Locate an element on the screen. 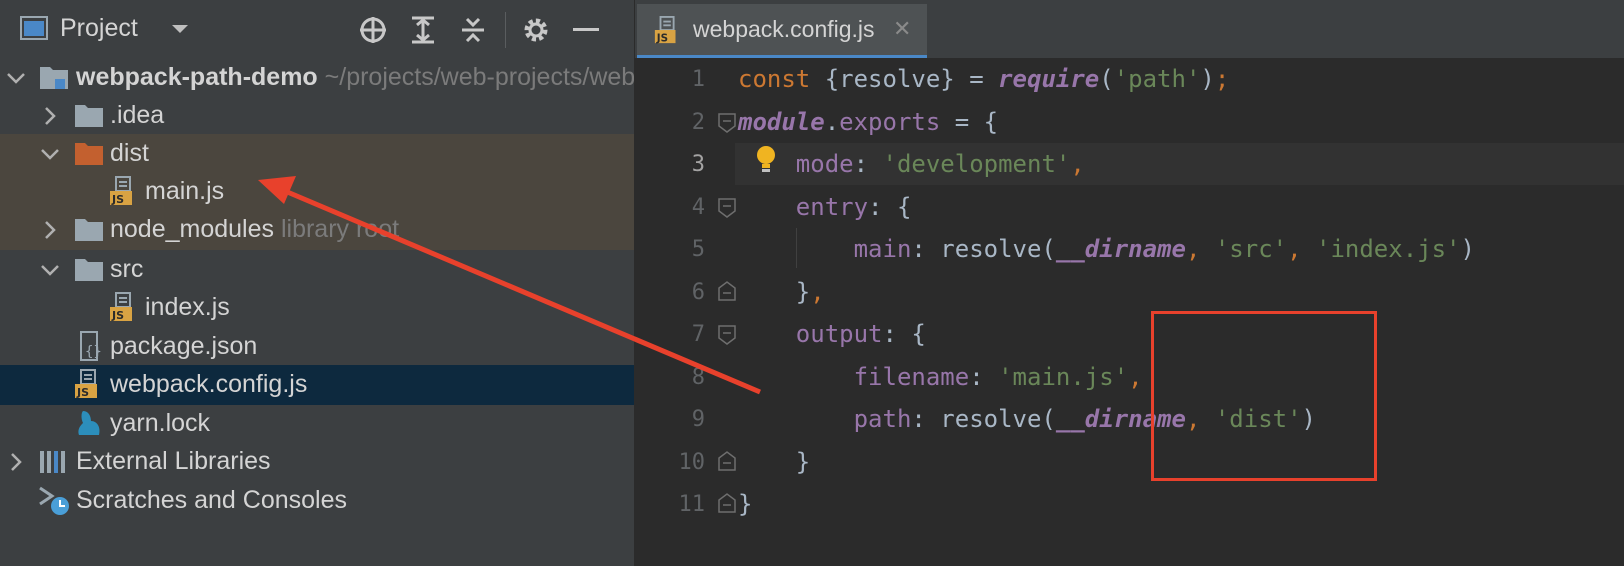 This screenshot has height=566, width=1624. line-number: 8 is located at coordinates (698, 377).